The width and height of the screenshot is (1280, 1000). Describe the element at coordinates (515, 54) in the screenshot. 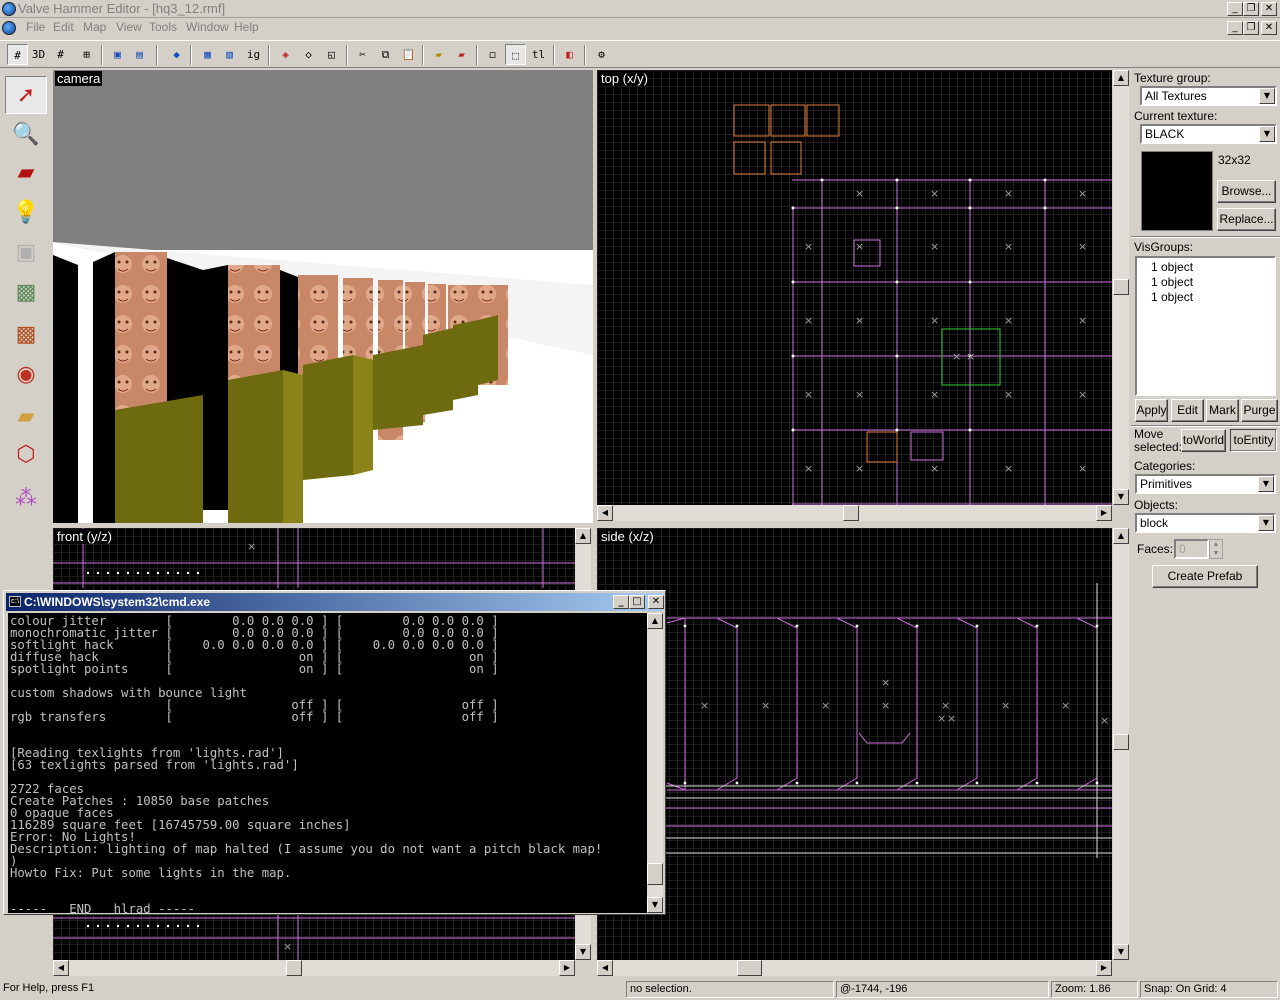

I see `select-by-handles-icon: ⬚` at that location.